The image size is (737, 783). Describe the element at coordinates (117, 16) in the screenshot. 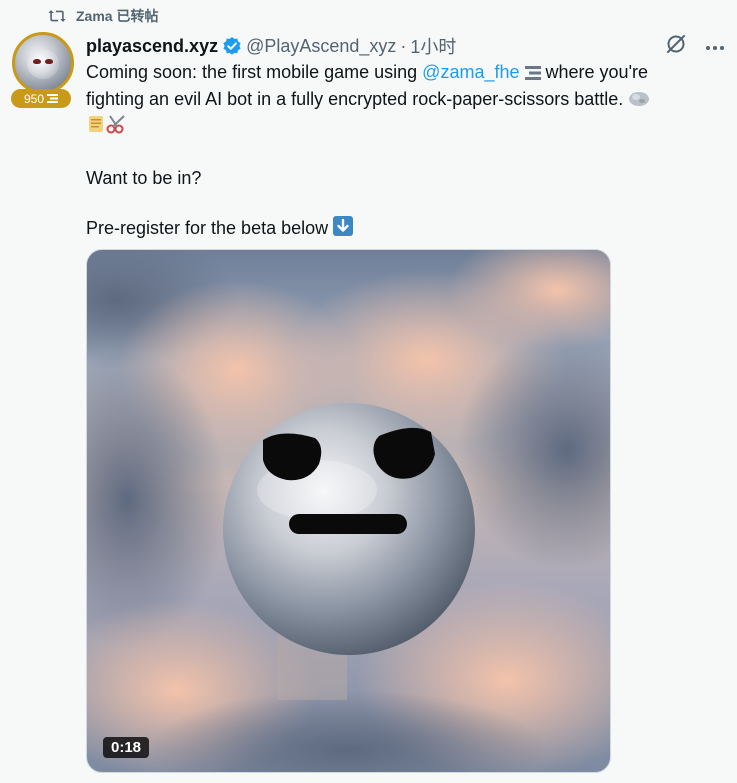

I see `retweet-text: Zama 已转帖` at that location.